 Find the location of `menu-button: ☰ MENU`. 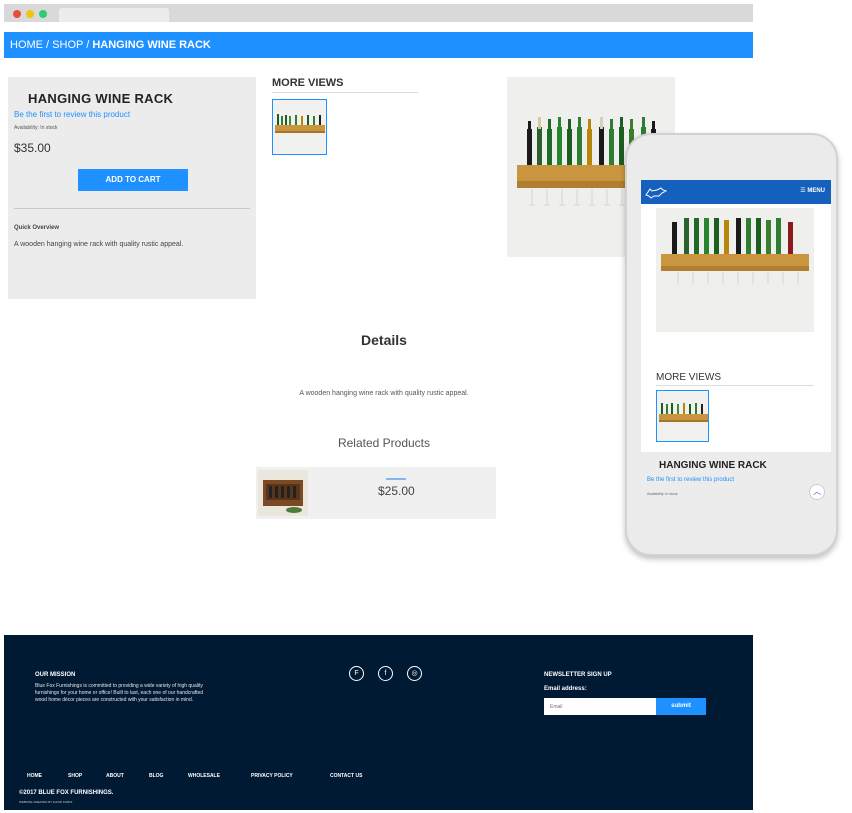

menu-button: ☰ MENU is located at coordinates (812, 190).